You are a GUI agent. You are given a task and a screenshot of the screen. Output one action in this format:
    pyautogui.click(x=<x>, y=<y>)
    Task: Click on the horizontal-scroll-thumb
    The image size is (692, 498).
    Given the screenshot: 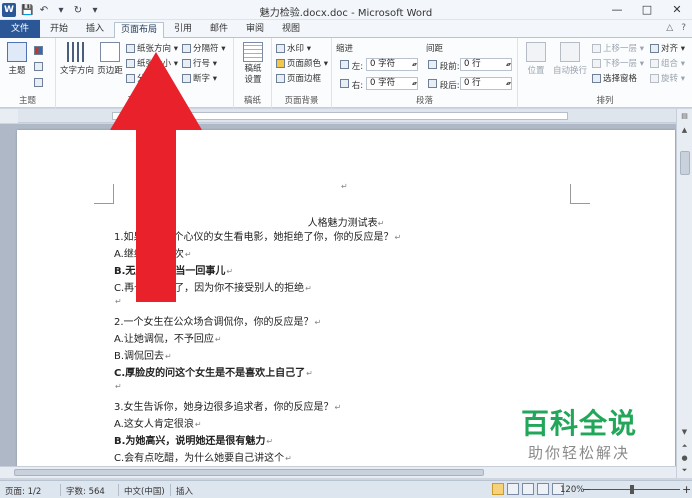 What is the action you would take?
    pyautogui.click(x=249, y=472)
    